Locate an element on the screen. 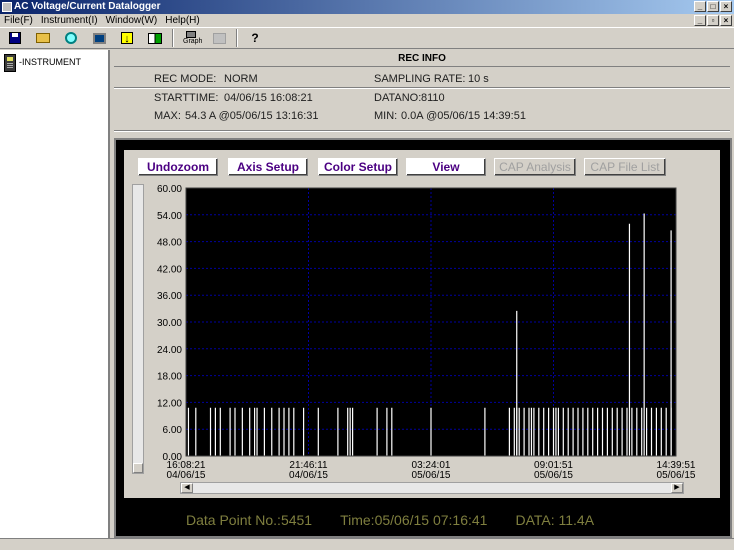  tree-item-instrument: -INSTRUMENT is located at coordinates (42, 63).